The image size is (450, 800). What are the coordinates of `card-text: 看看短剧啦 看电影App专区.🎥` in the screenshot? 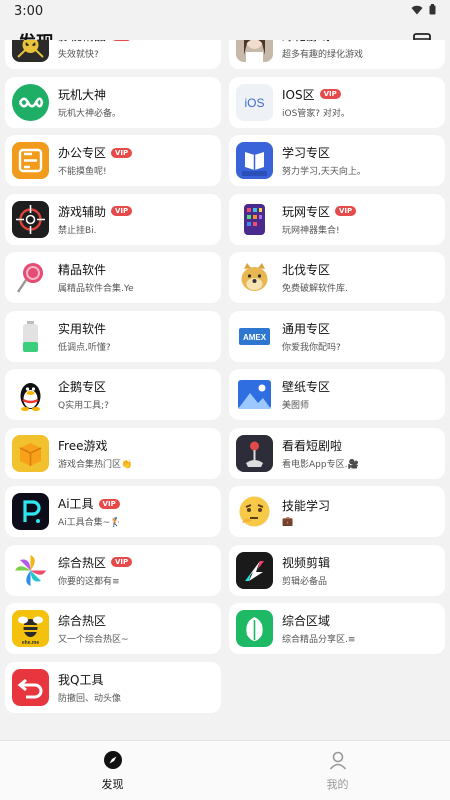 It's located at (320, 453).